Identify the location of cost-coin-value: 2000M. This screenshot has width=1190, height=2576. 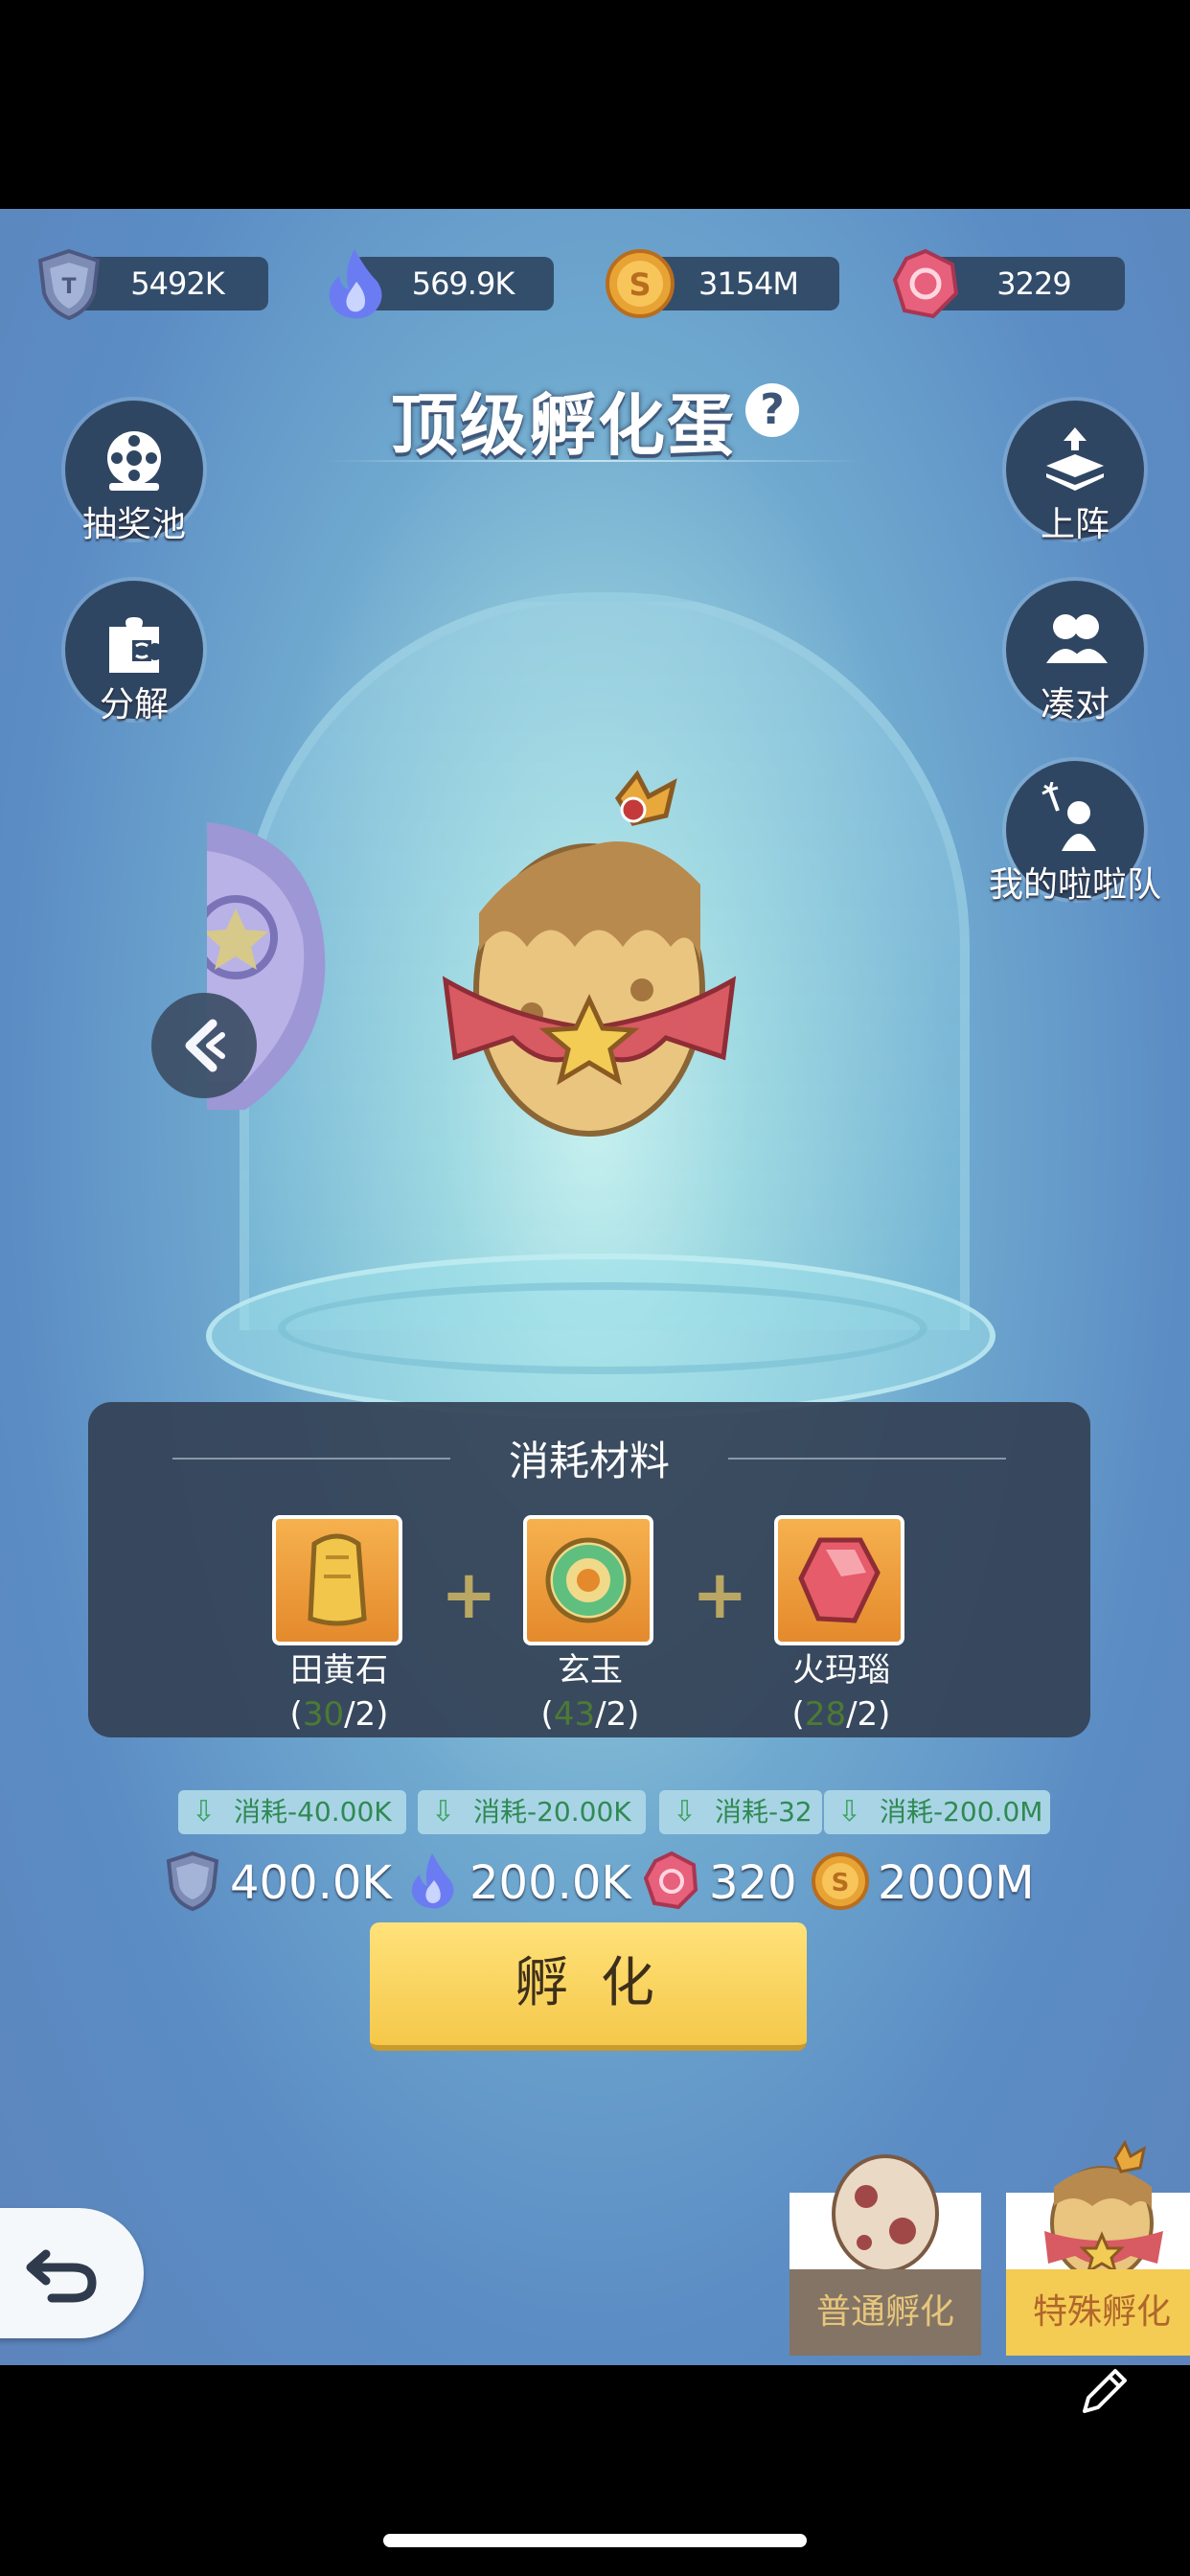
(957, 1883).